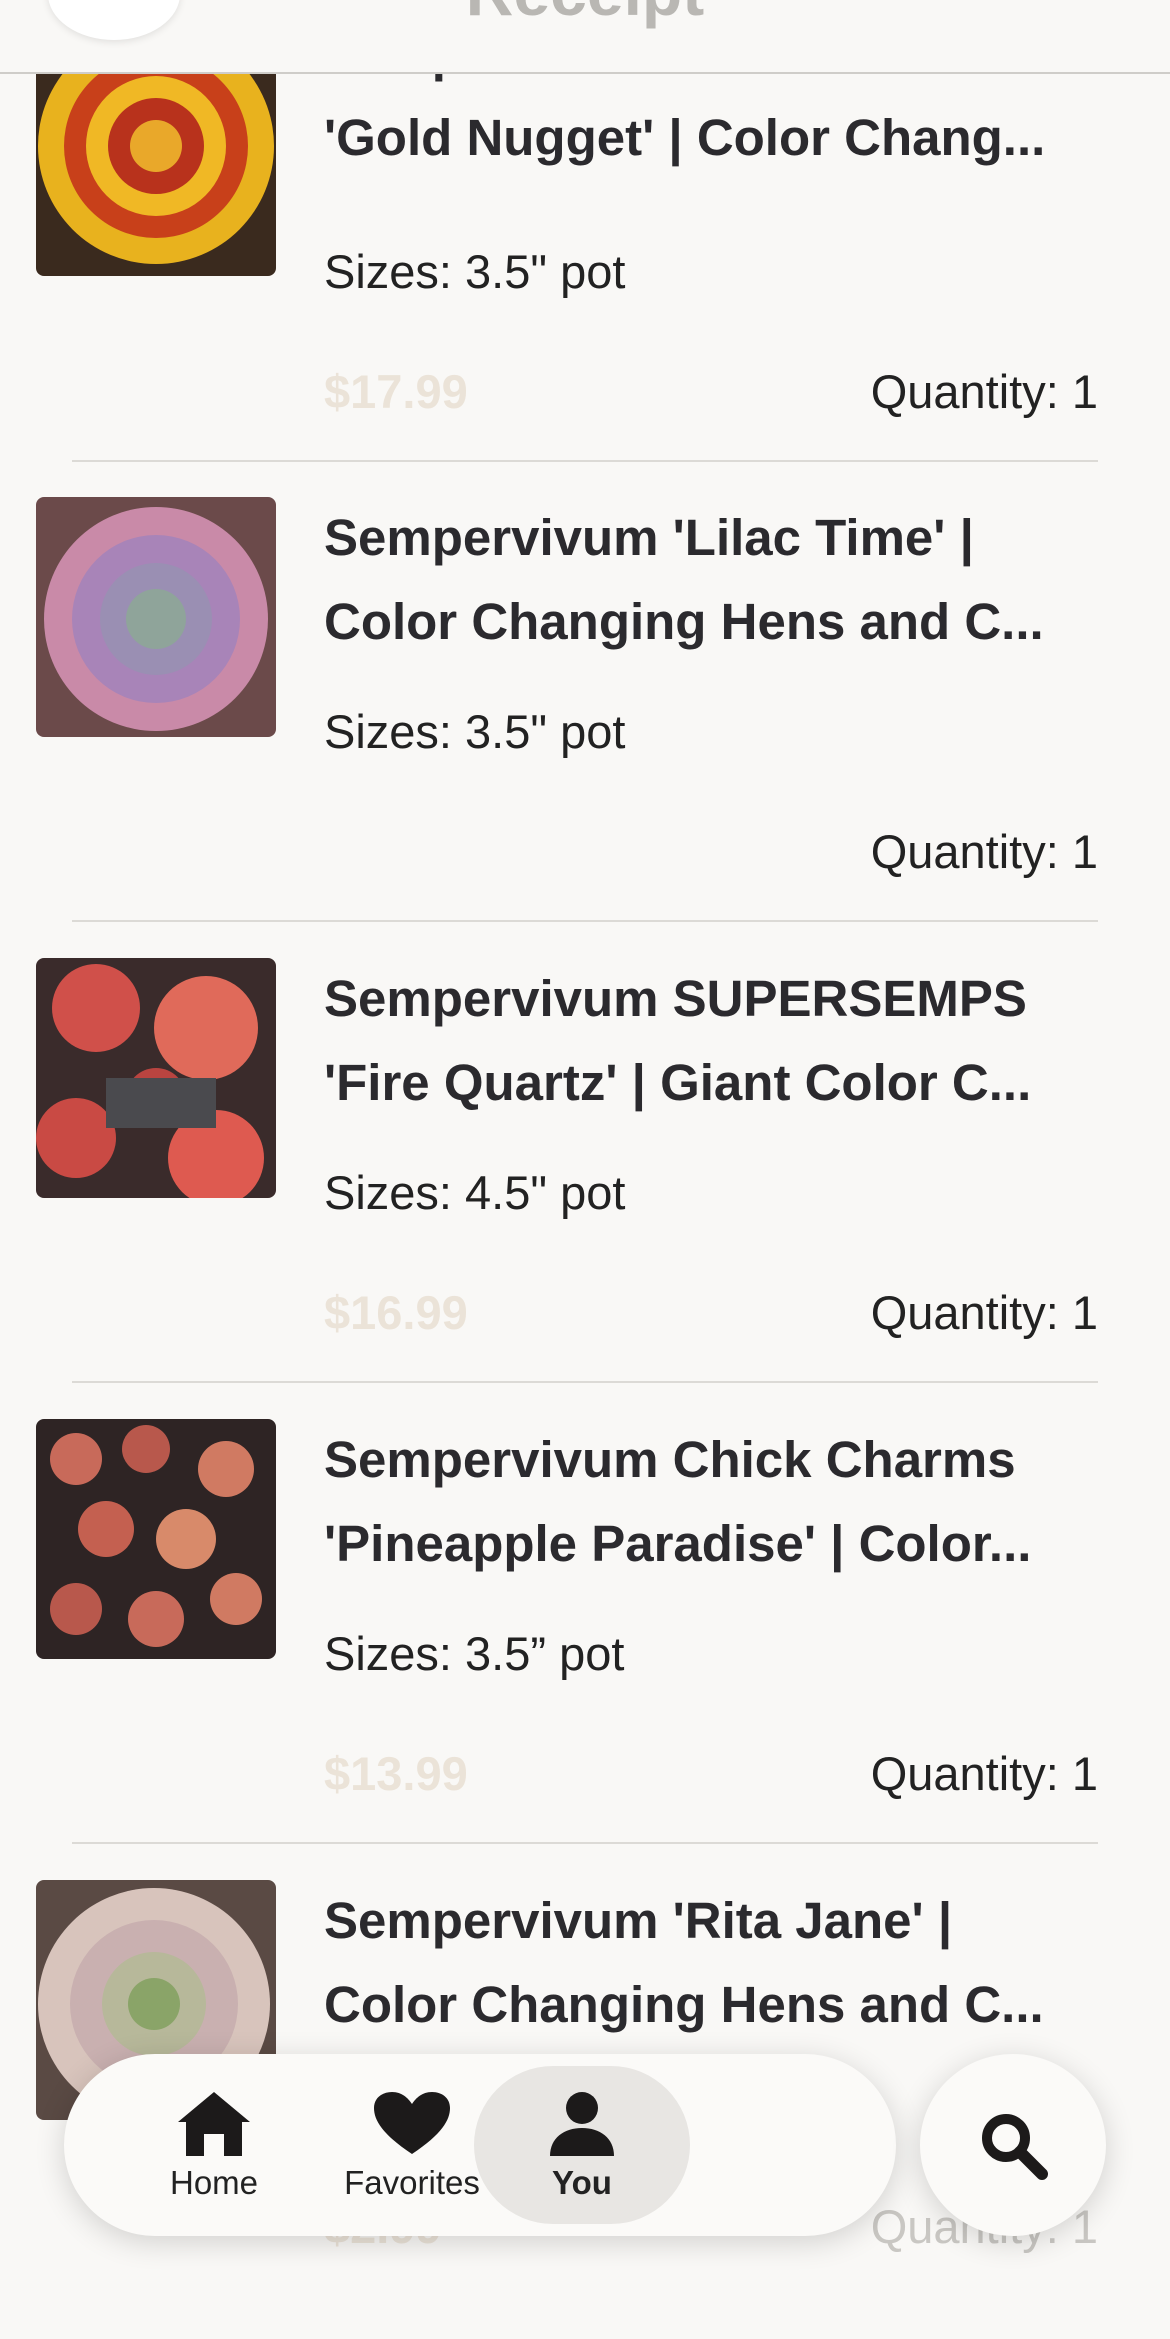  What do you see at coordinates (638, 1920) in the screenshot?
I see `product-title-line: Sempervivum 'Rita Jane' |` at bounding box center [638, 1920].